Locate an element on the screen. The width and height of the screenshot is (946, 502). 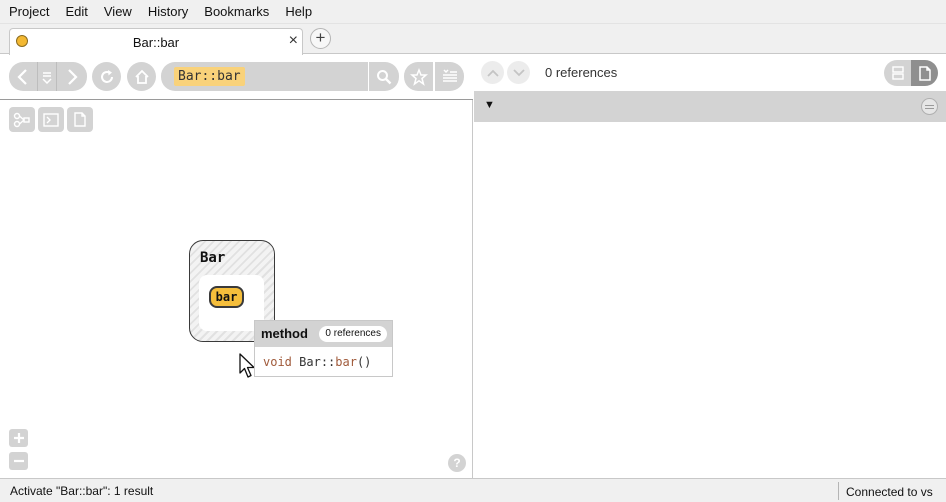
view-mode-toggle is located at coordinates (911, 73).